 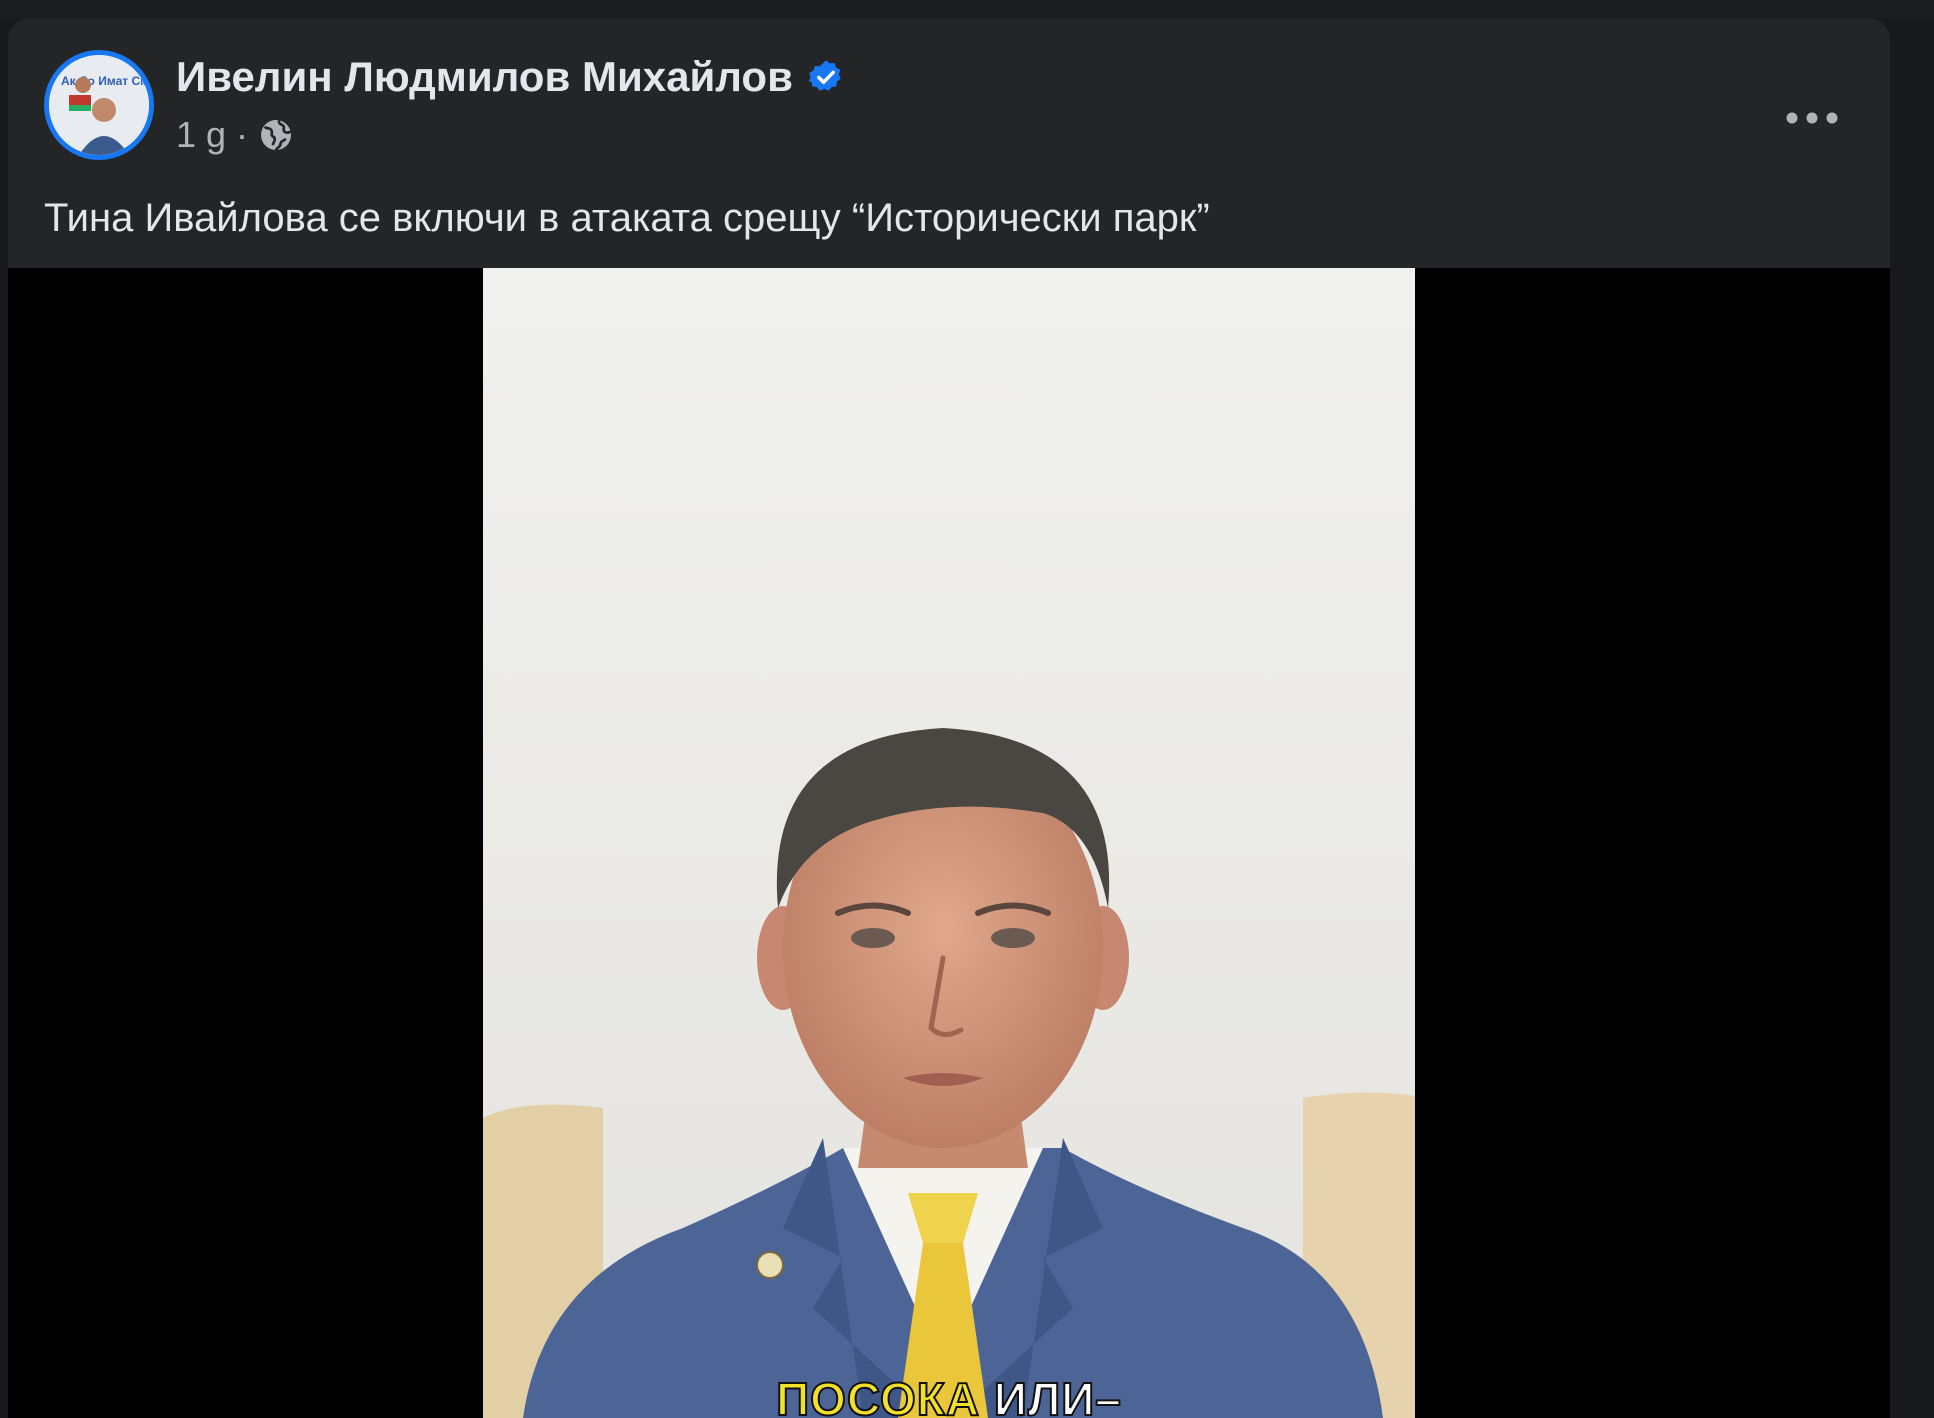 I want to click on post-meta: 1 g ·, so click(x=235, y=135).